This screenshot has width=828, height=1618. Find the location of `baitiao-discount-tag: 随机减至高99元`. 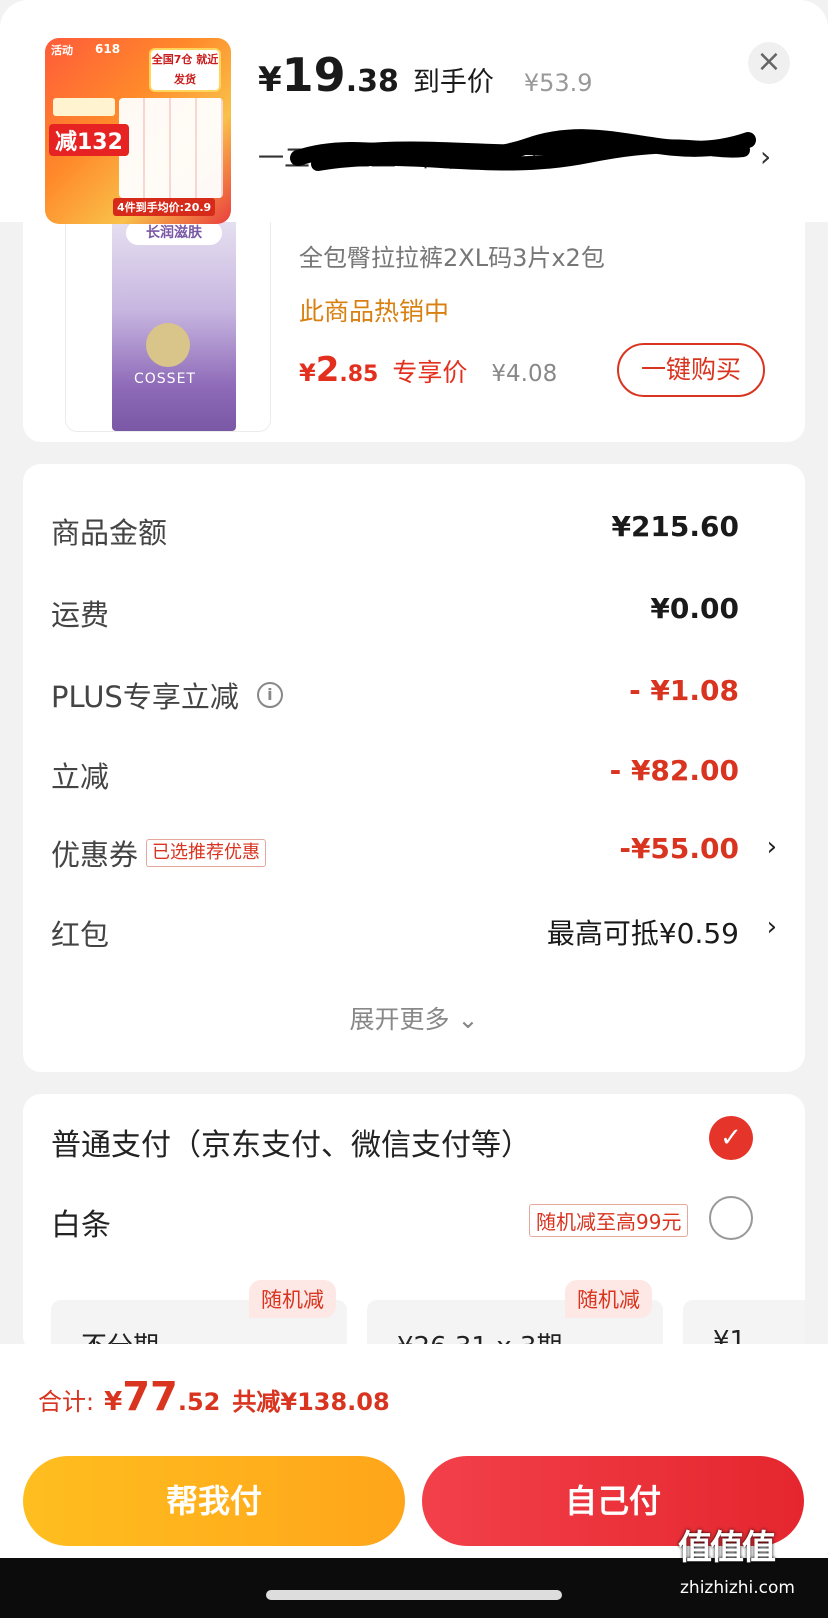

baitiao-discount-tag: 随机减至高99元 is located at coordinates (609, 1220).